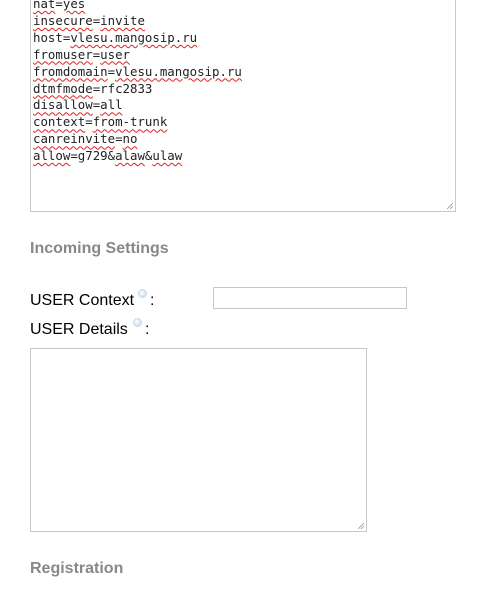  I want to click on misspelled-word: yes, so click(74, 5).